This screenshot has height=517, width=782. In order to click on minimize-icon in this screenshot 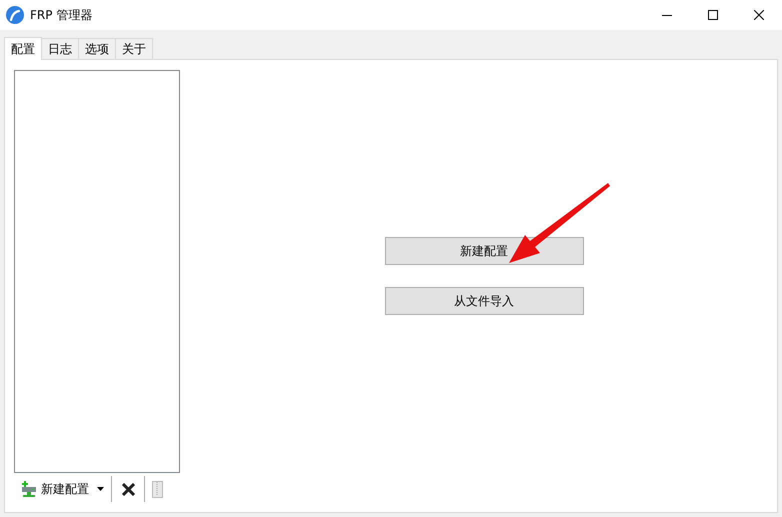, I will do `click(667, 15)`.